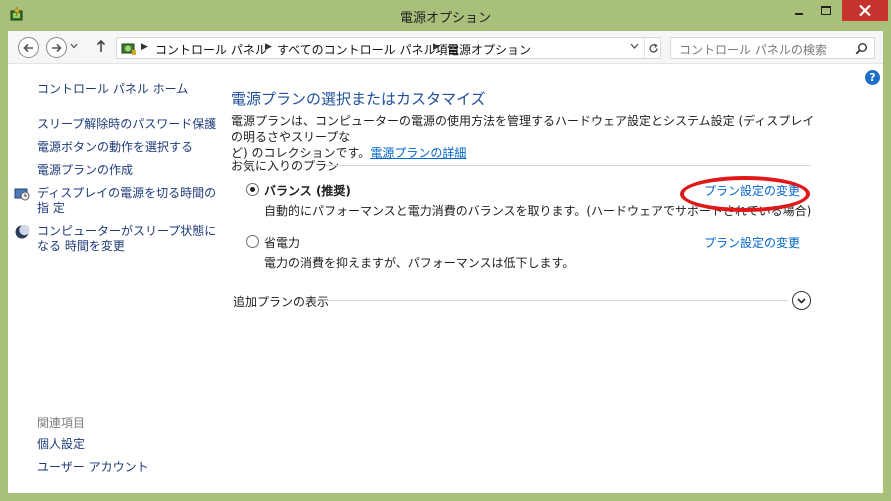 This screenshot has height=501, width=891. Describe the element at coordinates (127, 201) in the screenshot. I see `sidebar-item-display-off: ディスプレイの電源を切る時間の指 定` at that location.